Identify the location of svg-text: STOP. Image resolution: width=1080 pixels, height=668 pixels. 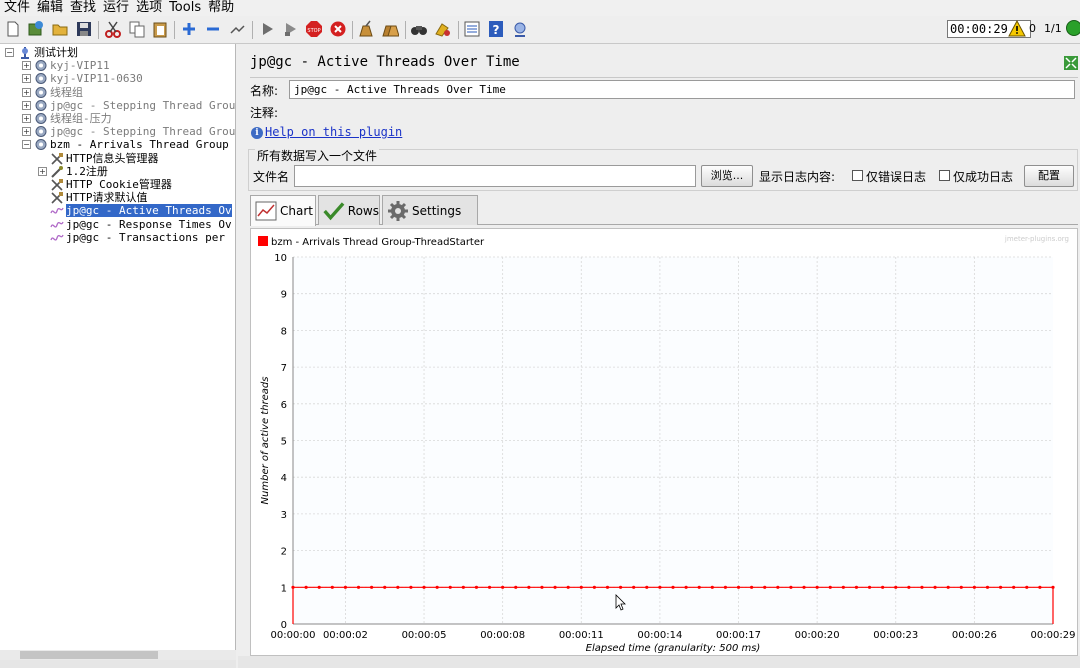
(313, 31).